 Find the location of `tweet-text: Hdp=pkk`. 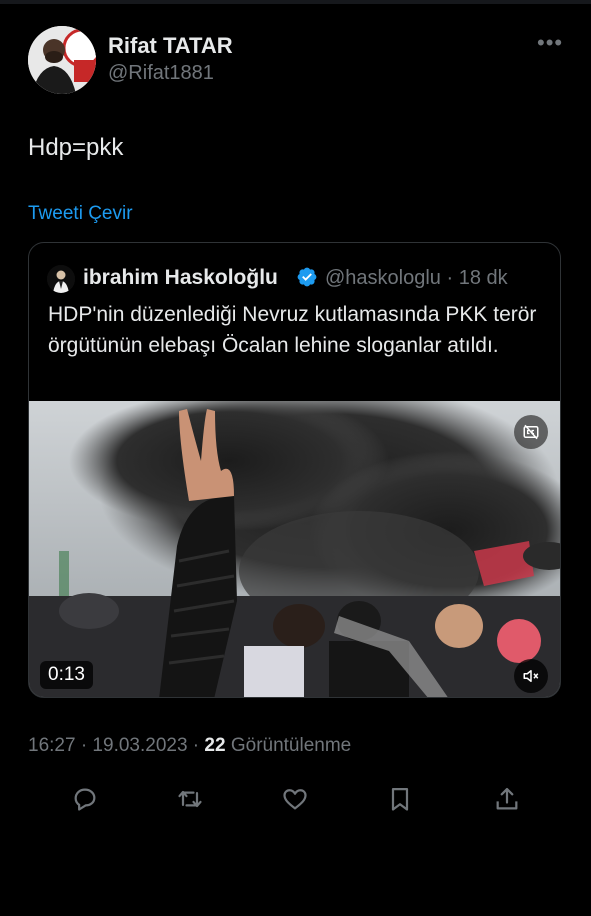

tweet-text: Hdp=pkk is located at coordinates (76, 147).